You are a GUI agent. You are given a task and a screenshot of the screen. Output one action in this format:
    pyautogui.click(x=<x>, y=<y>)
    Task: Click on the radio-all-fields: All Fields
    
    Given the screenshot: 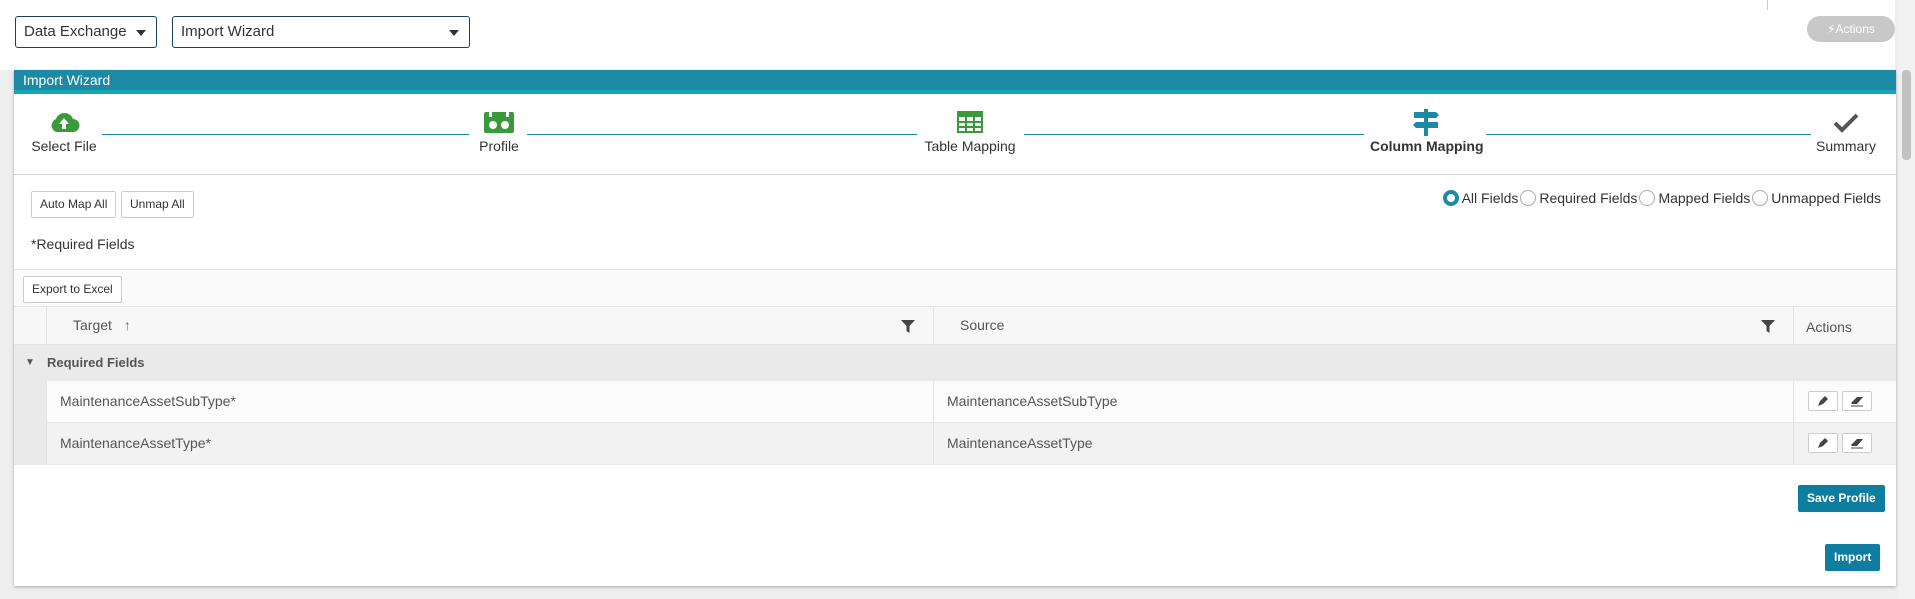 What is the action you would take?
    pyautogui.click(x=1480, y=198)
    